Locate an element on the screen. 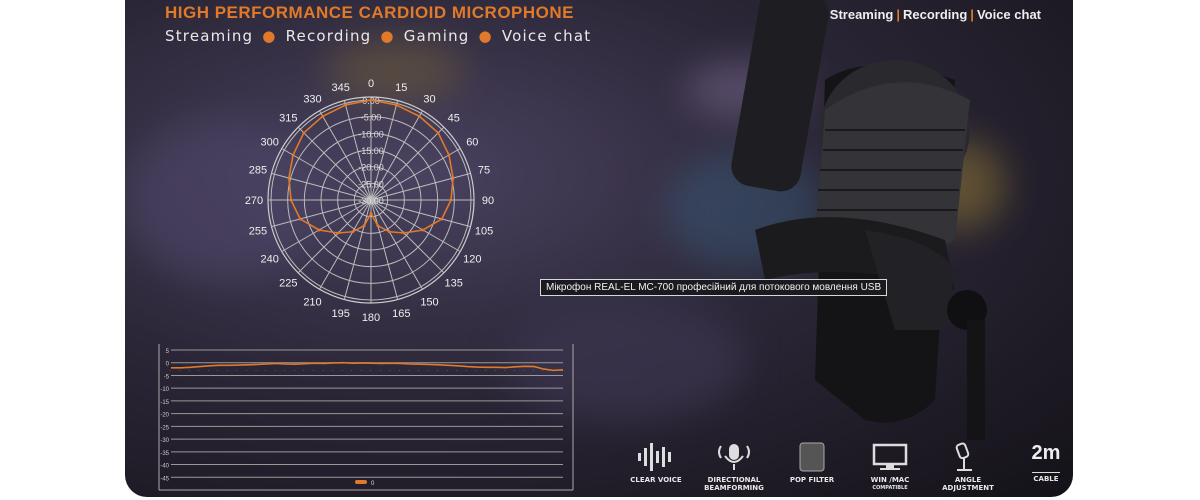  angle-label: 0 is located at coordinates (371, 84).